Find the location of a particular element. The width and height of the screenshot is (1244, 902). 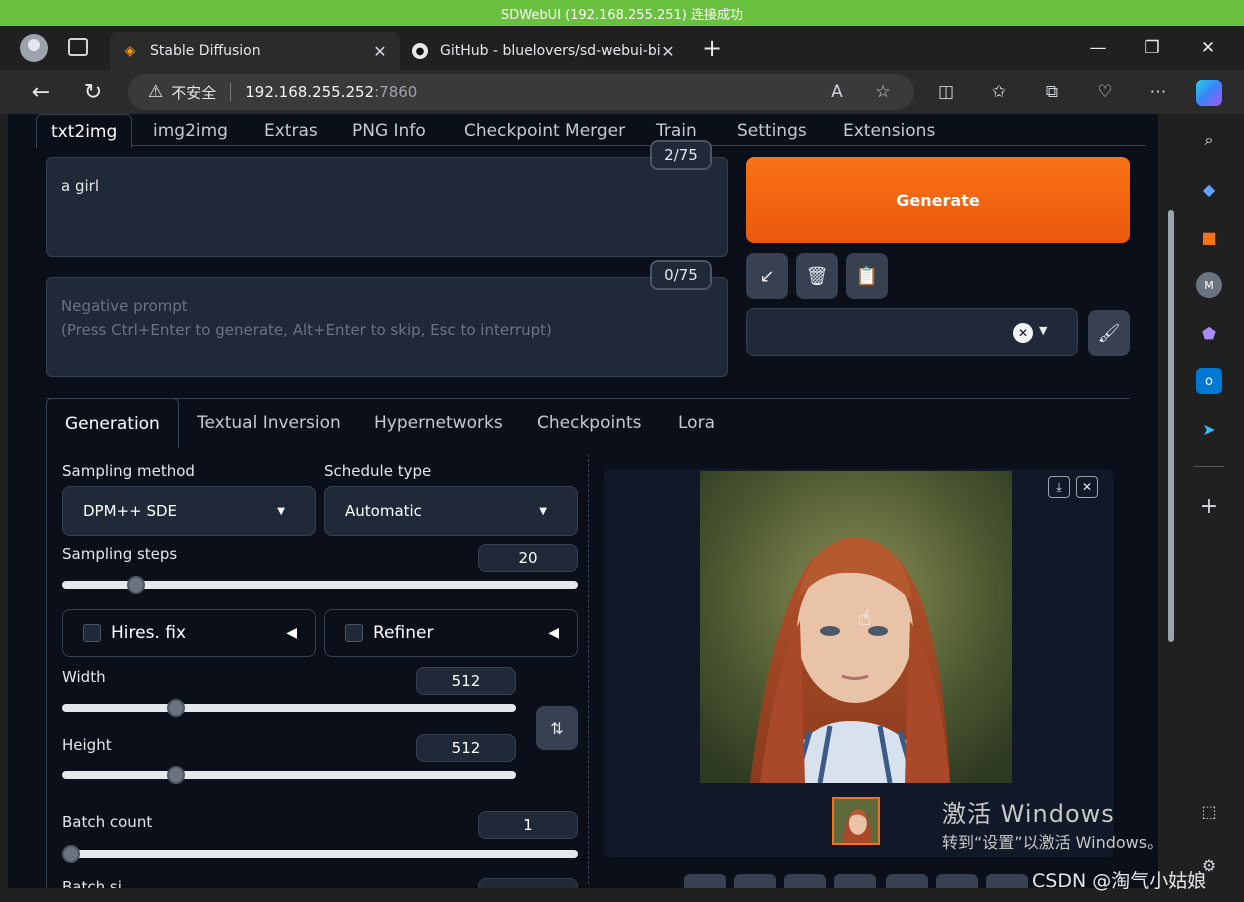

hires-fix-accordion: Hires. fix ◀ is located at coordinates (189, 633).